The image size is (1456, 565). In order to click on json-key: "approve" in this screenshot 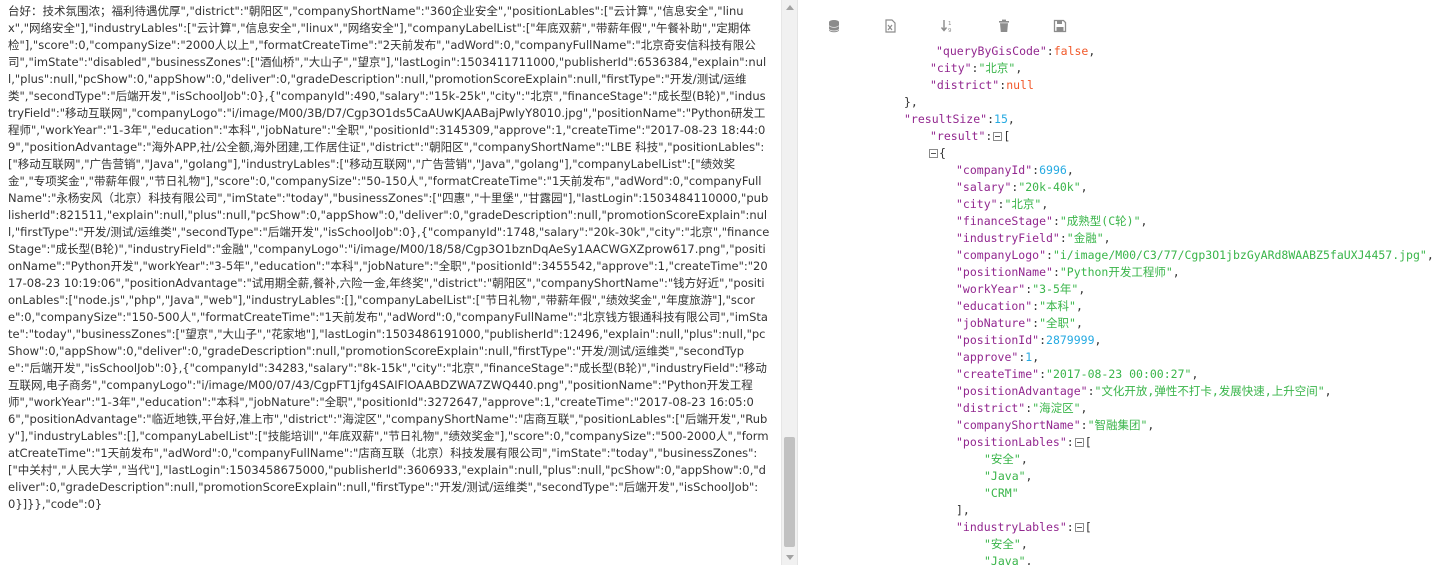, I will do `click(987, 357)`.